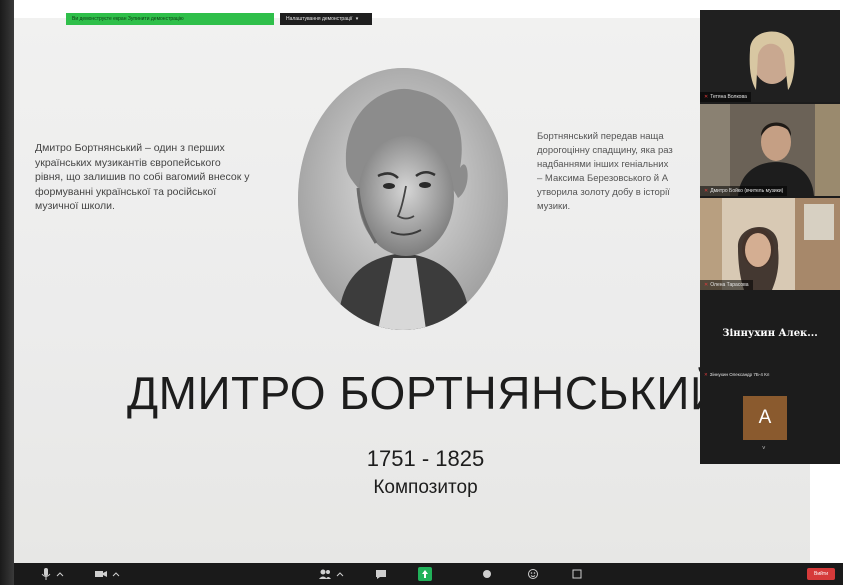 This screenshot has height=585, width=843. I want to click on microphone-icon, so click(46, 574).